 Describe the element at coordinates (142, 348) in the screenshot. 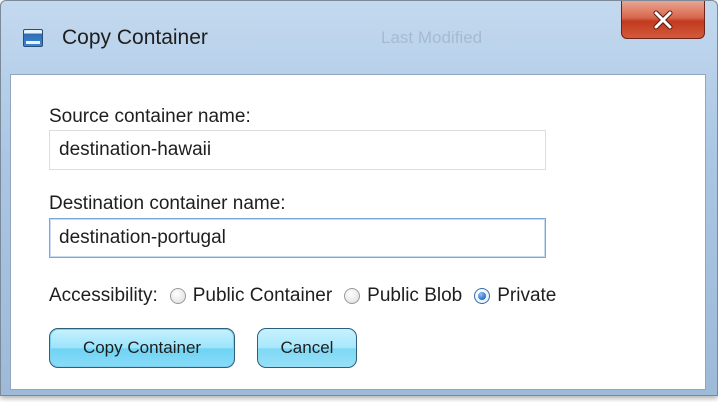

I see `copy-container-button: Copy Container` at that location.